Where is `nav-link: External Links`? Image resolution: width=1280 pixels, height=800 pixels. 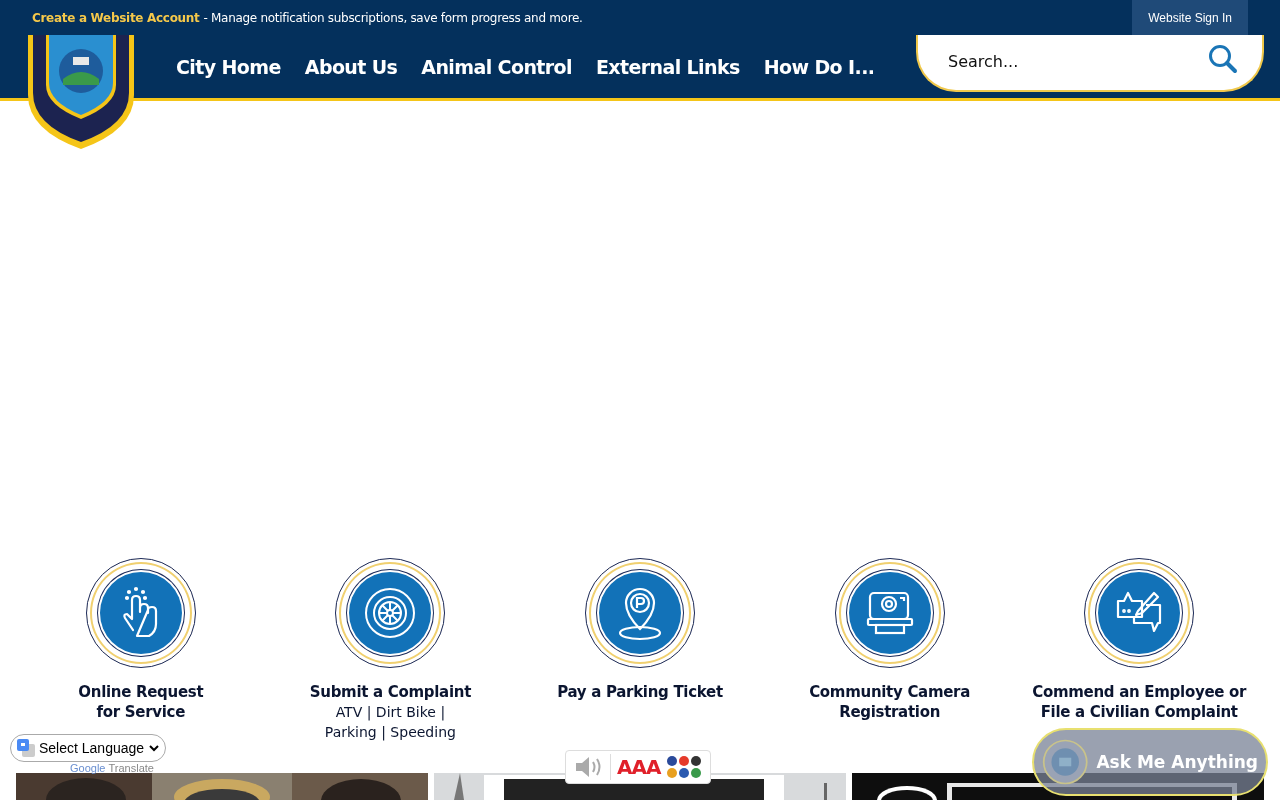
nav-link: External Links is located at coordinates (667, 66).